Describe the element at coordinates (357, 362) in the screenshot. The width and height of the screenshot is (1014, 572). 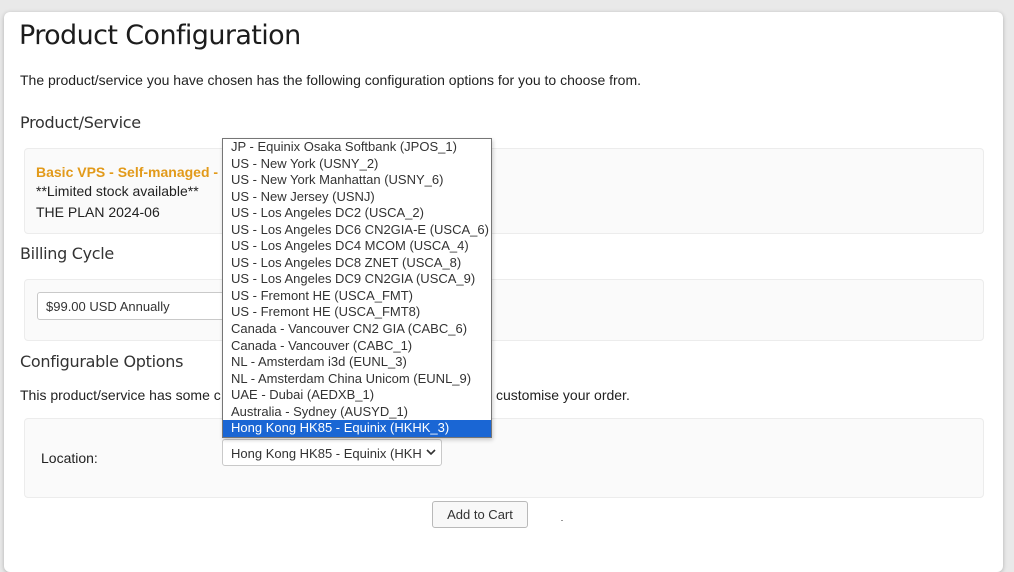
I see `location-option: NL - Amsterdam i3d (EUNL_3)` at that location.